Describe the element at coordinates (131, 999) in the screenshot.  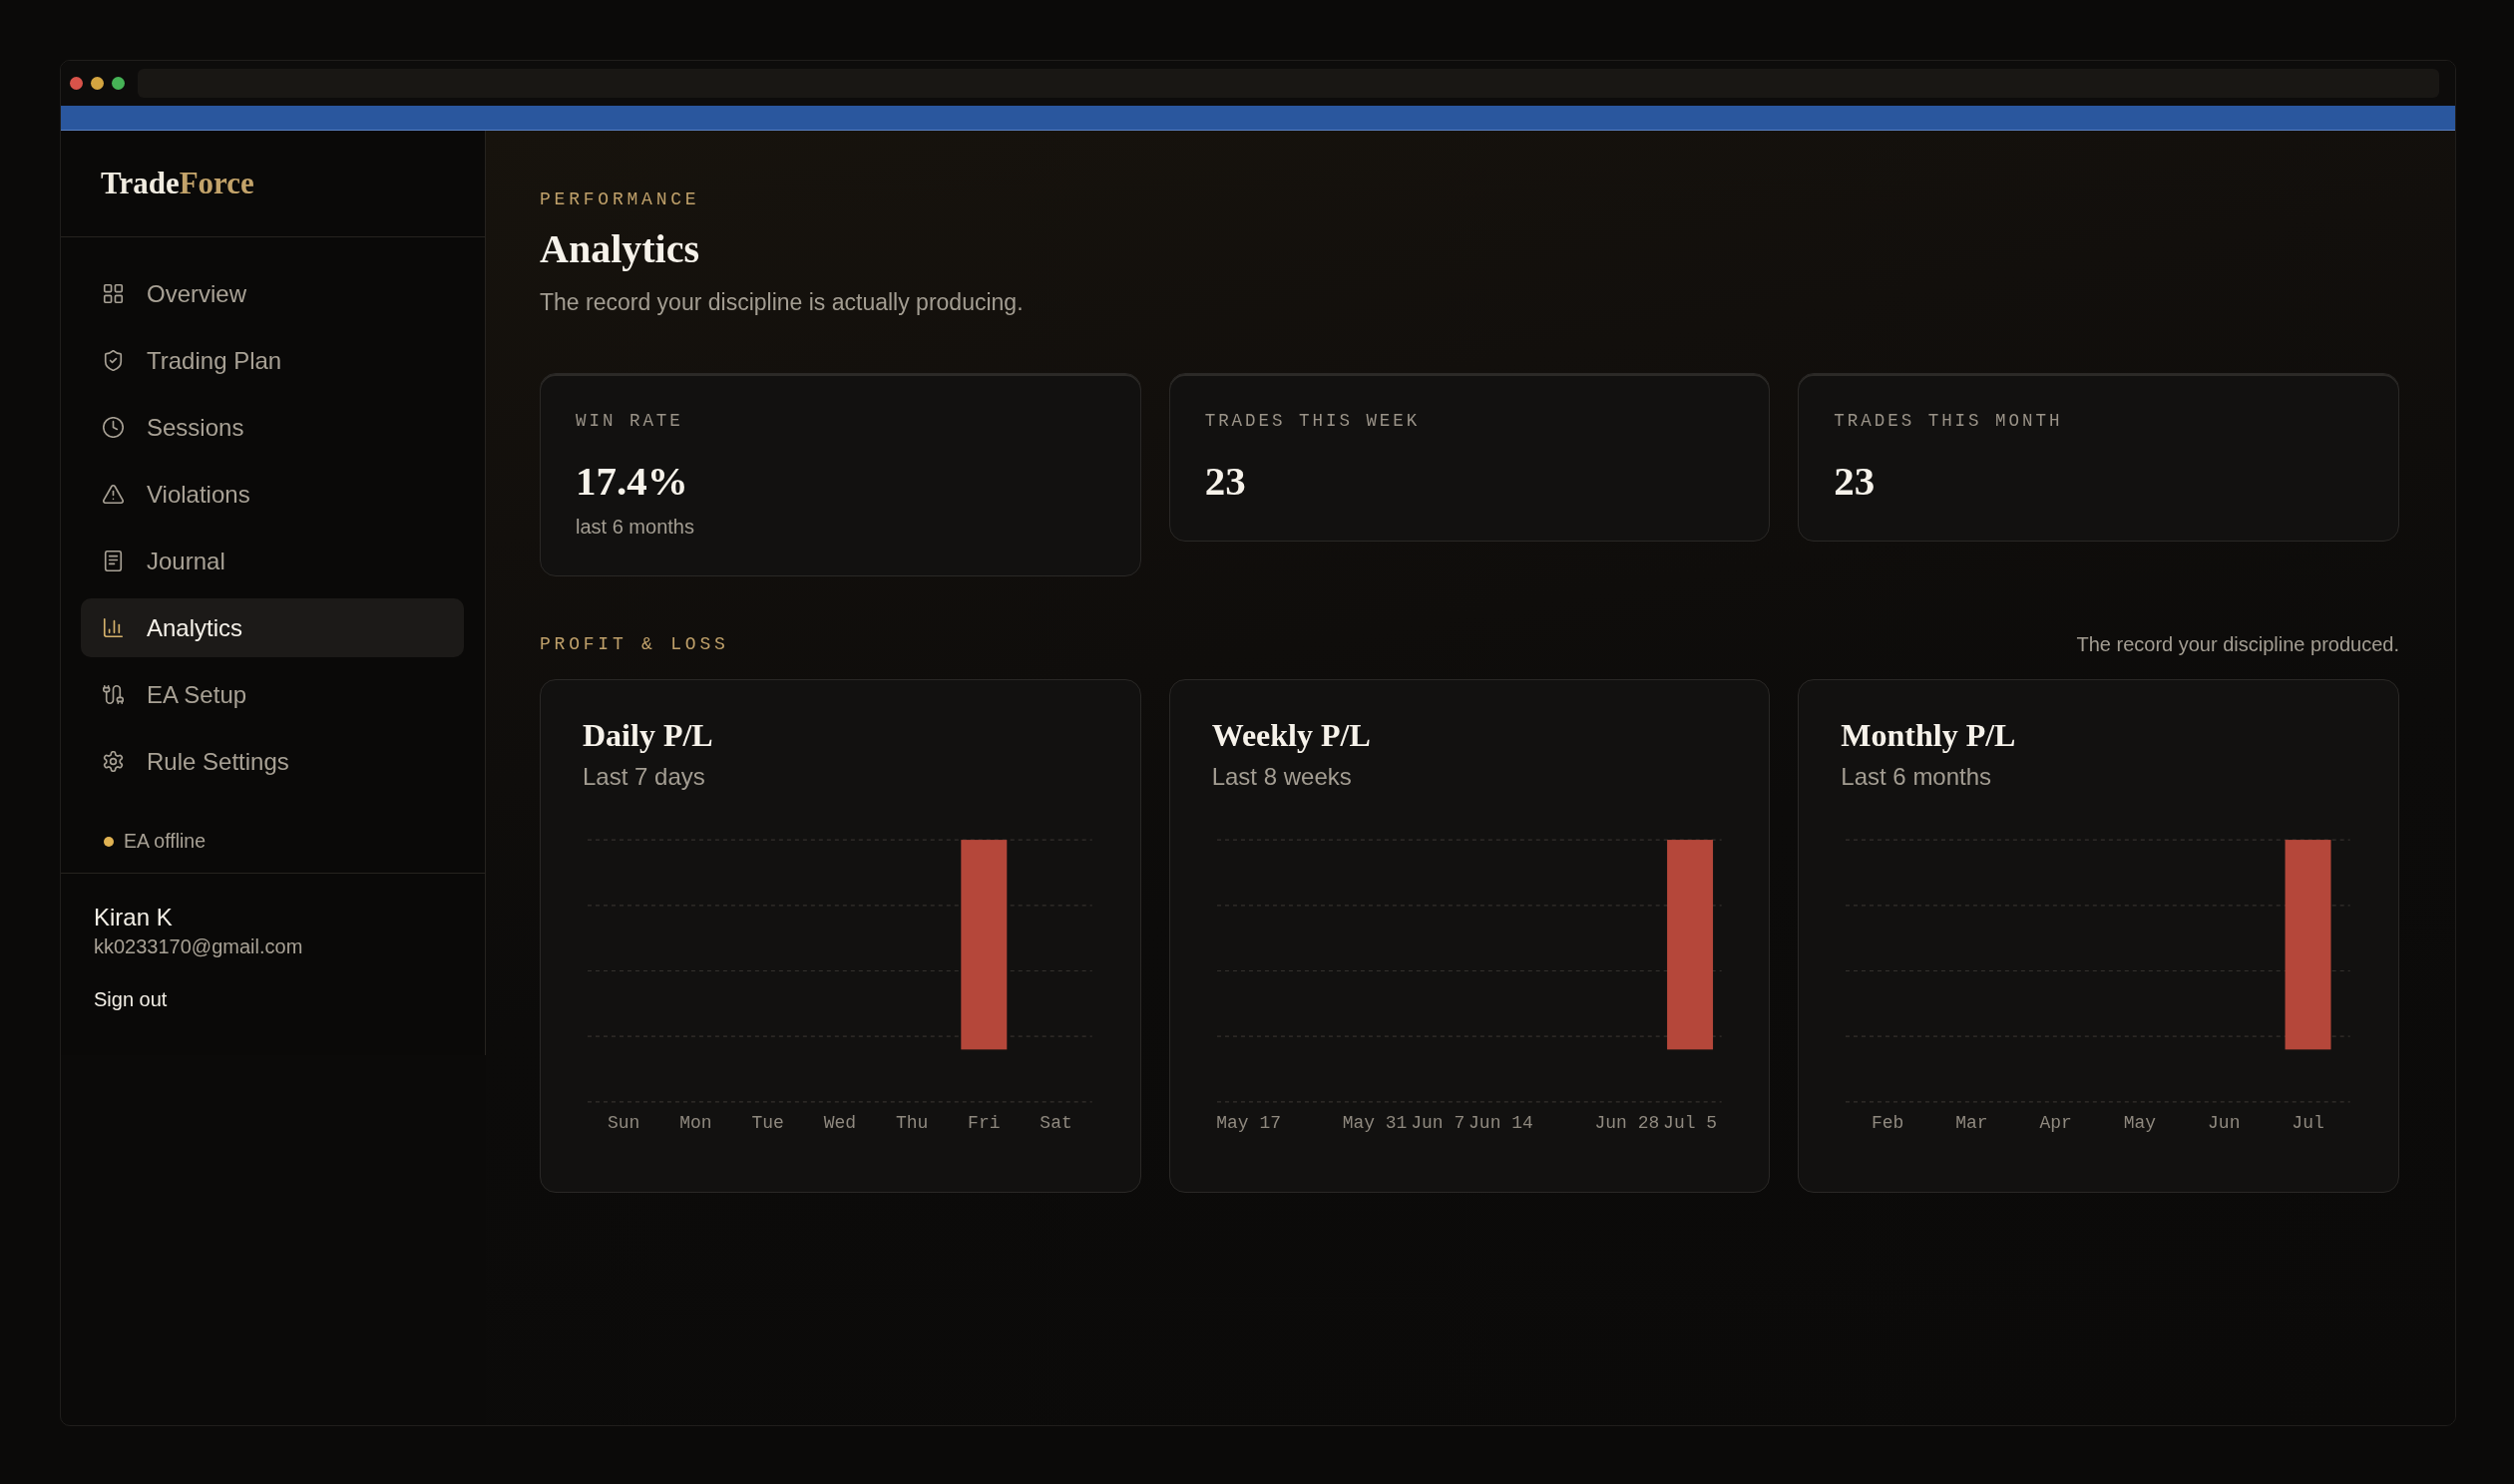
I see `sign-out-link: Sign out` at that location.